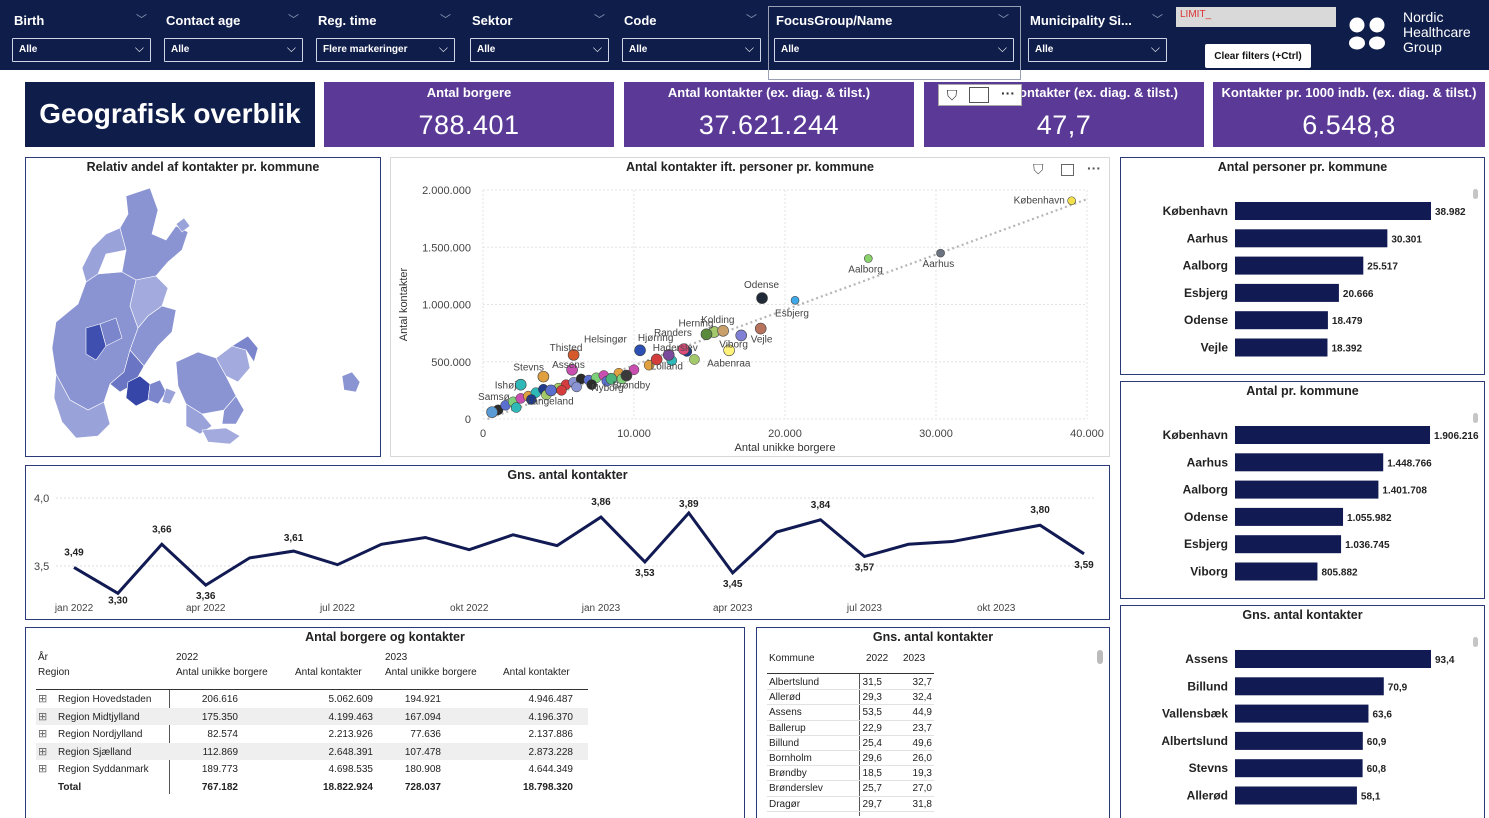 Image resolution: width=1489 pixels, height=818 pixels. I want to click on x-tick-label: okt 2023, so click(996, 608).